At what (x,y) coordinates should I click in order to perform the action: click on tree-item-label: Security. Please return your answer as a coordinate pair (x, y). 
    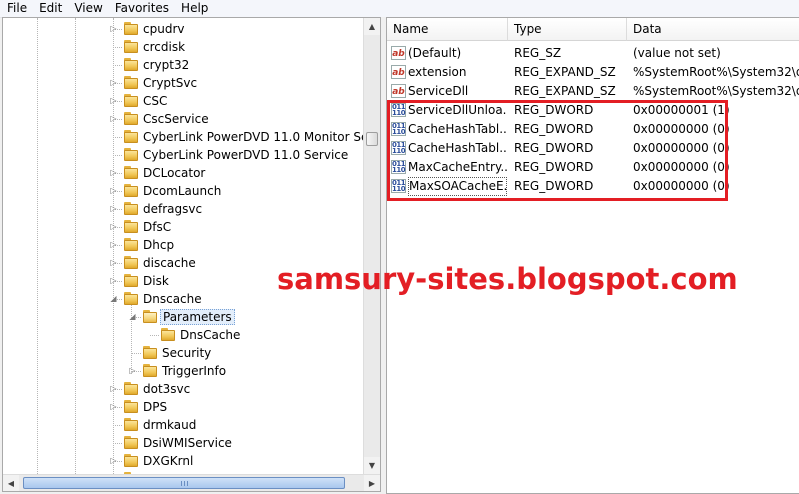
    Looking at the image, I should click on (186, 353).